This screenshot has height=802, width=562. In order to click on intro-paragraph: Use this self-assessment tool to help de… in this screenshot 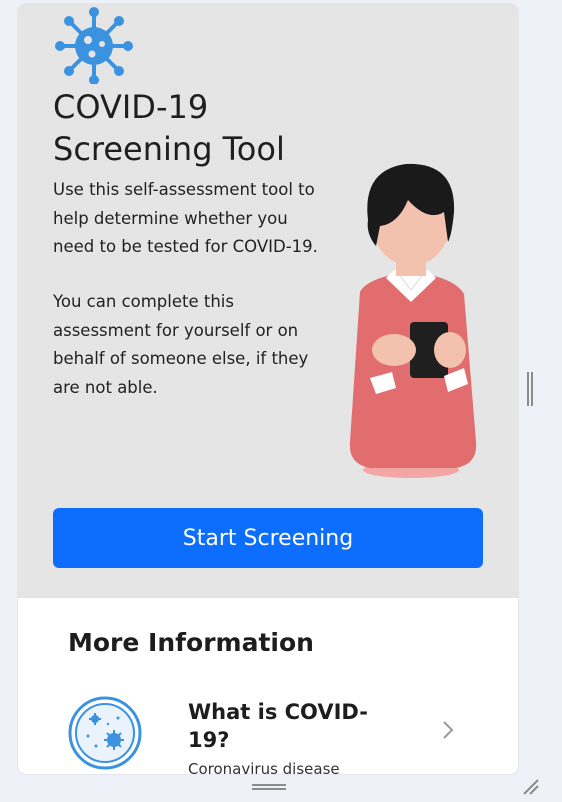, I will do `click(185, 218)`.